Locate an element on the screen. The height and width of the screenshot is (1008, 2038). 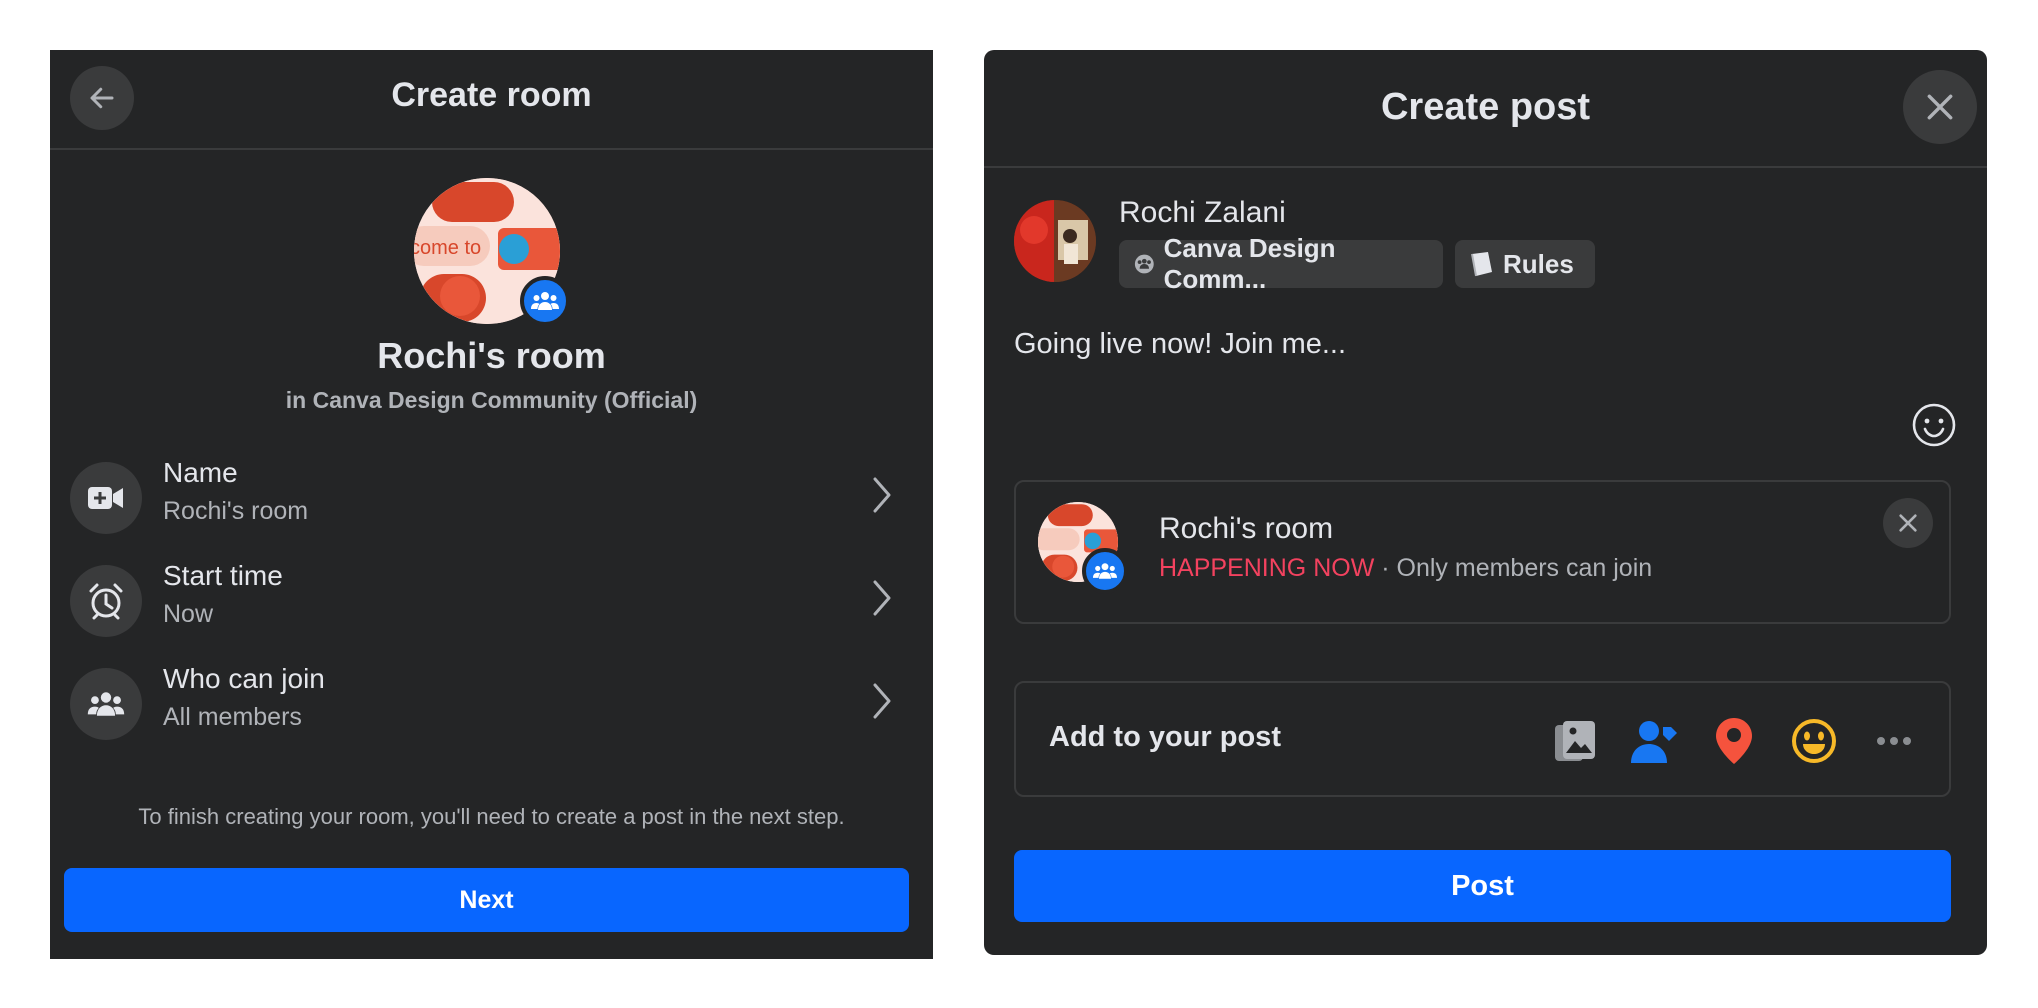
room-name: Rochi's room is located at coordinates (491, 355).